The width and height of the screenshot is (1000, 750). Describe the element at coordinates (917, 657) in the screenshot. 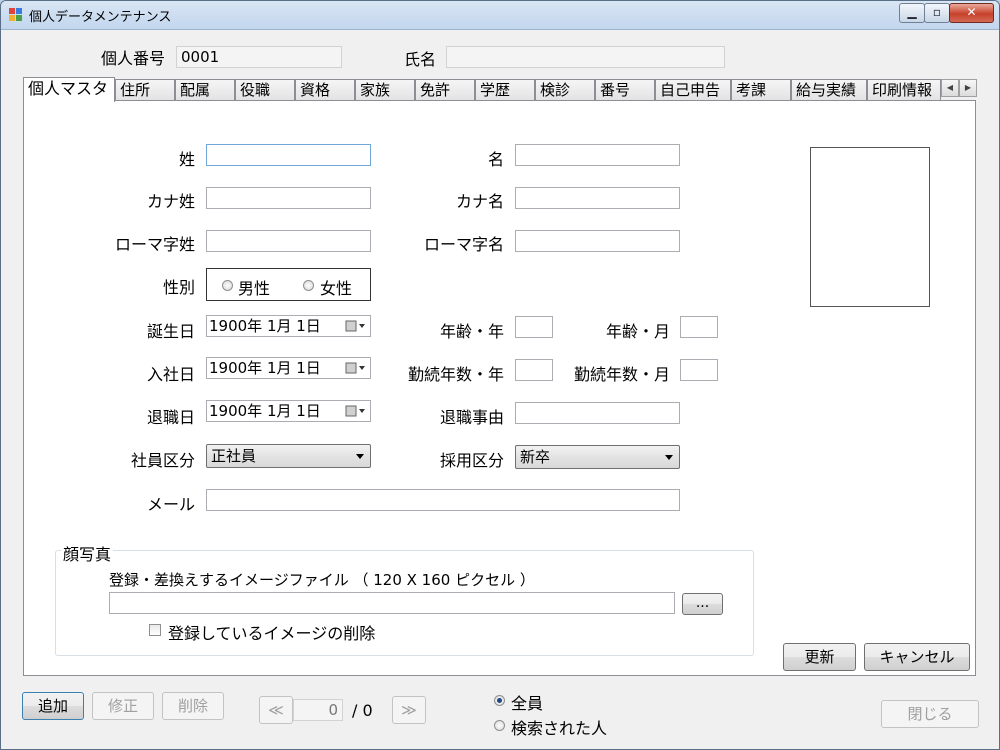

I see `cancel-button: キャンセル` at that location.